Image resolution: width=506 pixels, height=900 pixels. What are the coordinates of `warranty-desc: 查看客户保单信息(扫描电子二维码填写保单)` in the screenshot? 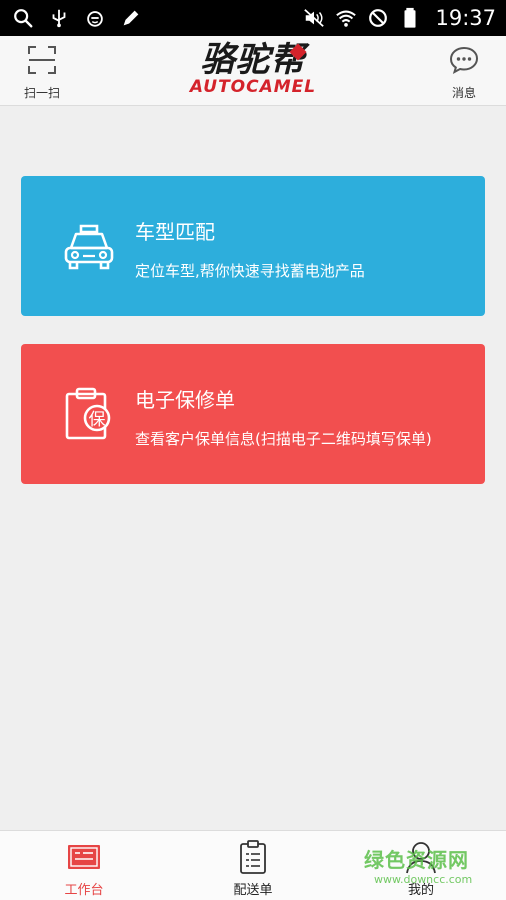 It's located at (283, 439).